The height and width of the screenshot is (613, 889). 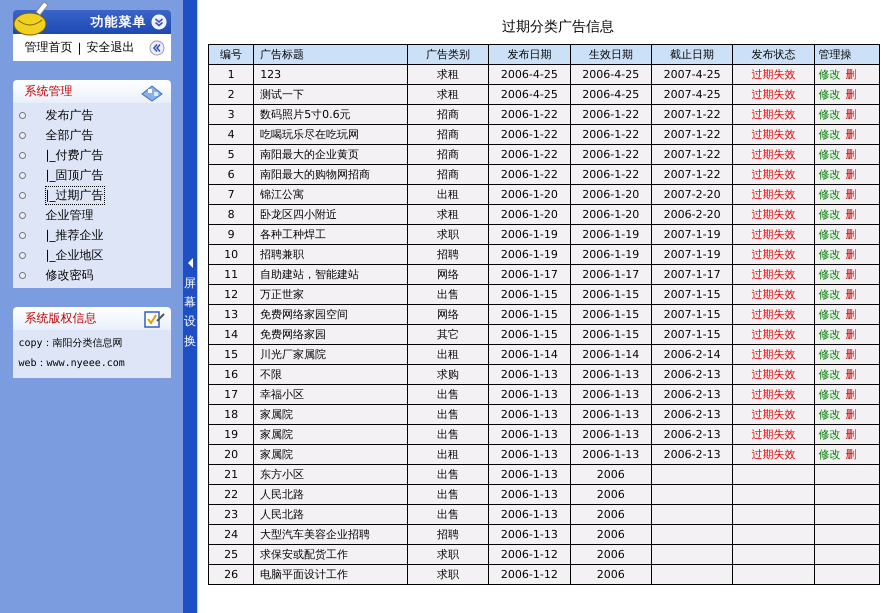 What do you see at coordinates (331, 454) in the screenshot?
I see `table-cell: 家属院` at bounding box center [331, 454].